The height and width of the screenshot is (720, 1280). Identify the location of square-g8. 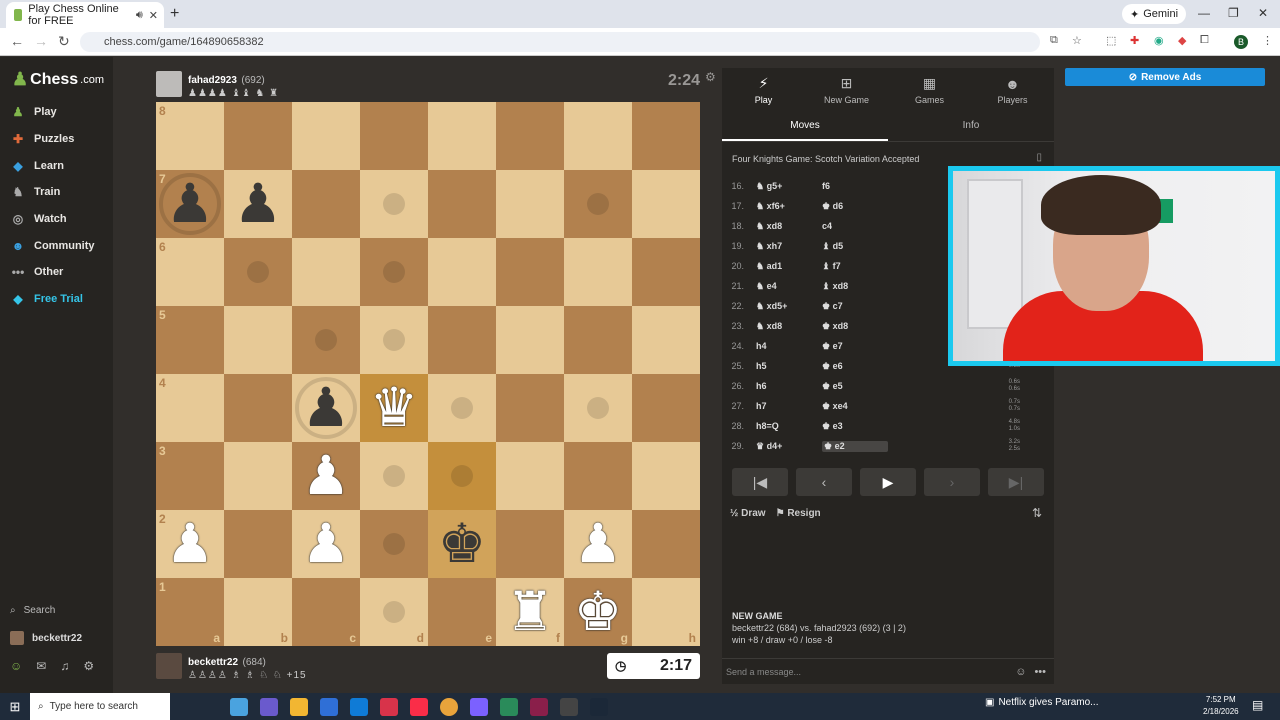
(598, 136).